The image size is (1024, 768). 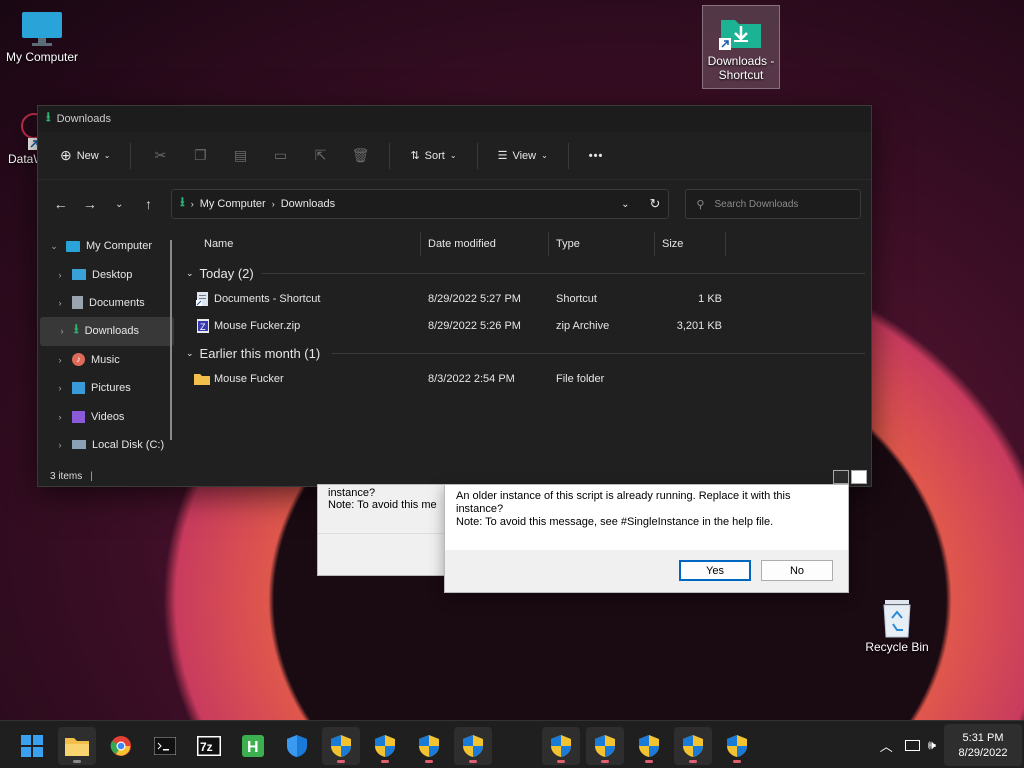 What do you see at coordinates (233, 204) in the screenshot?
I see `breadcrumb-my-computer: My Computer` at bounding box center [233, 204].